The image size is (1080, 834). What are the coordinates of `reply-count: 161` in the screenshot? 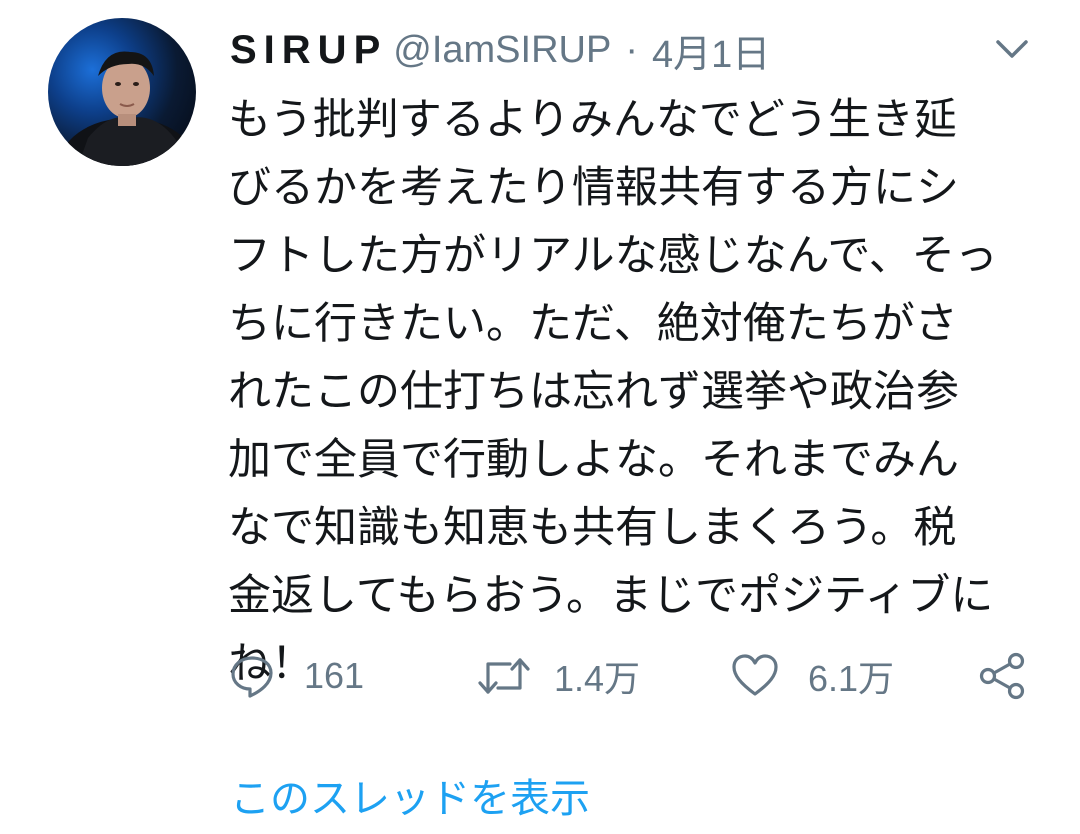 It's located at (334, 675).